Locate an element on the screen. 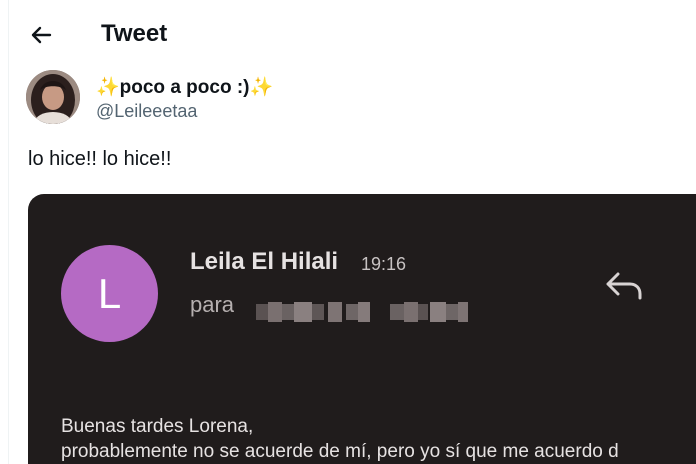 This screenshot has height=464, width=696. tweet-text: lo hice!! lo hice!! is located at coordinates (100, 159).